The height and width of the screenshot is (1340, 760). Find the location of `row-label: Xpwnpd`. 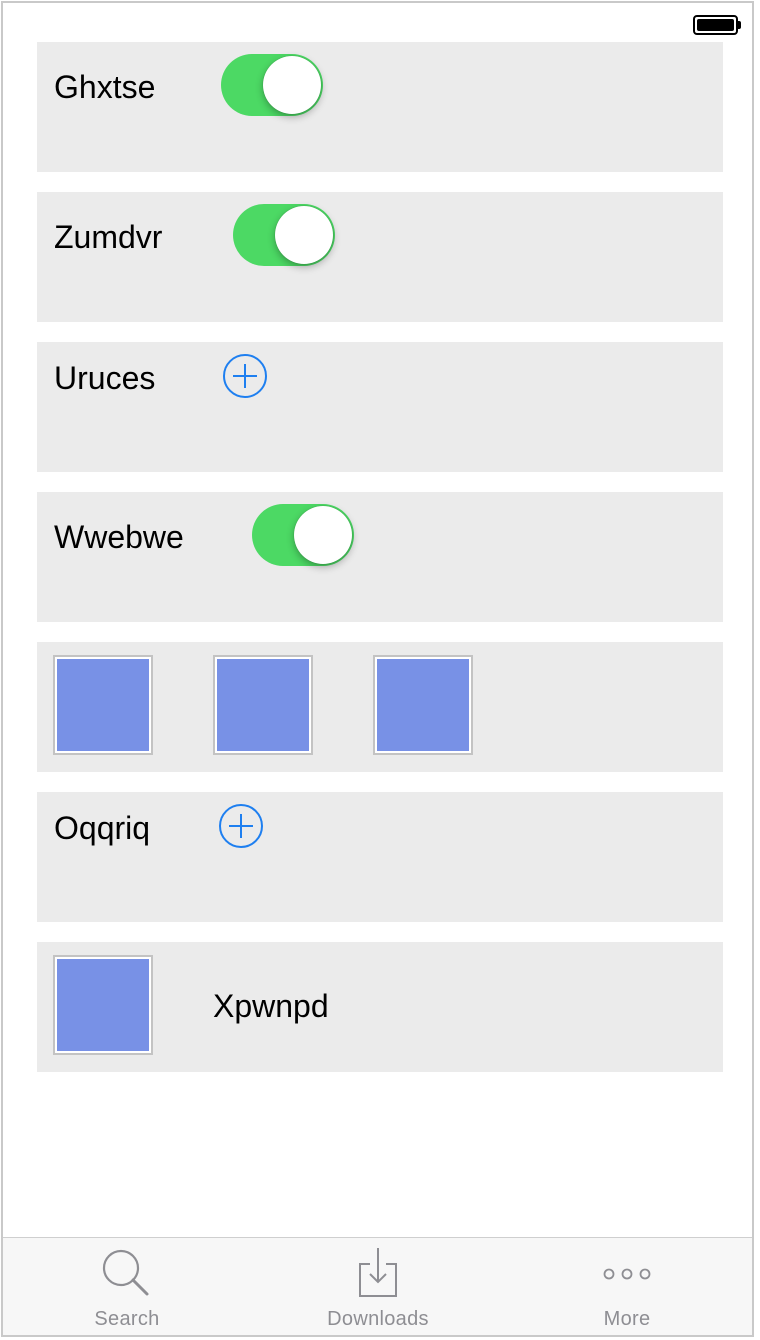

row-label: Xpwnpd is located at coordinates (271, 1006).